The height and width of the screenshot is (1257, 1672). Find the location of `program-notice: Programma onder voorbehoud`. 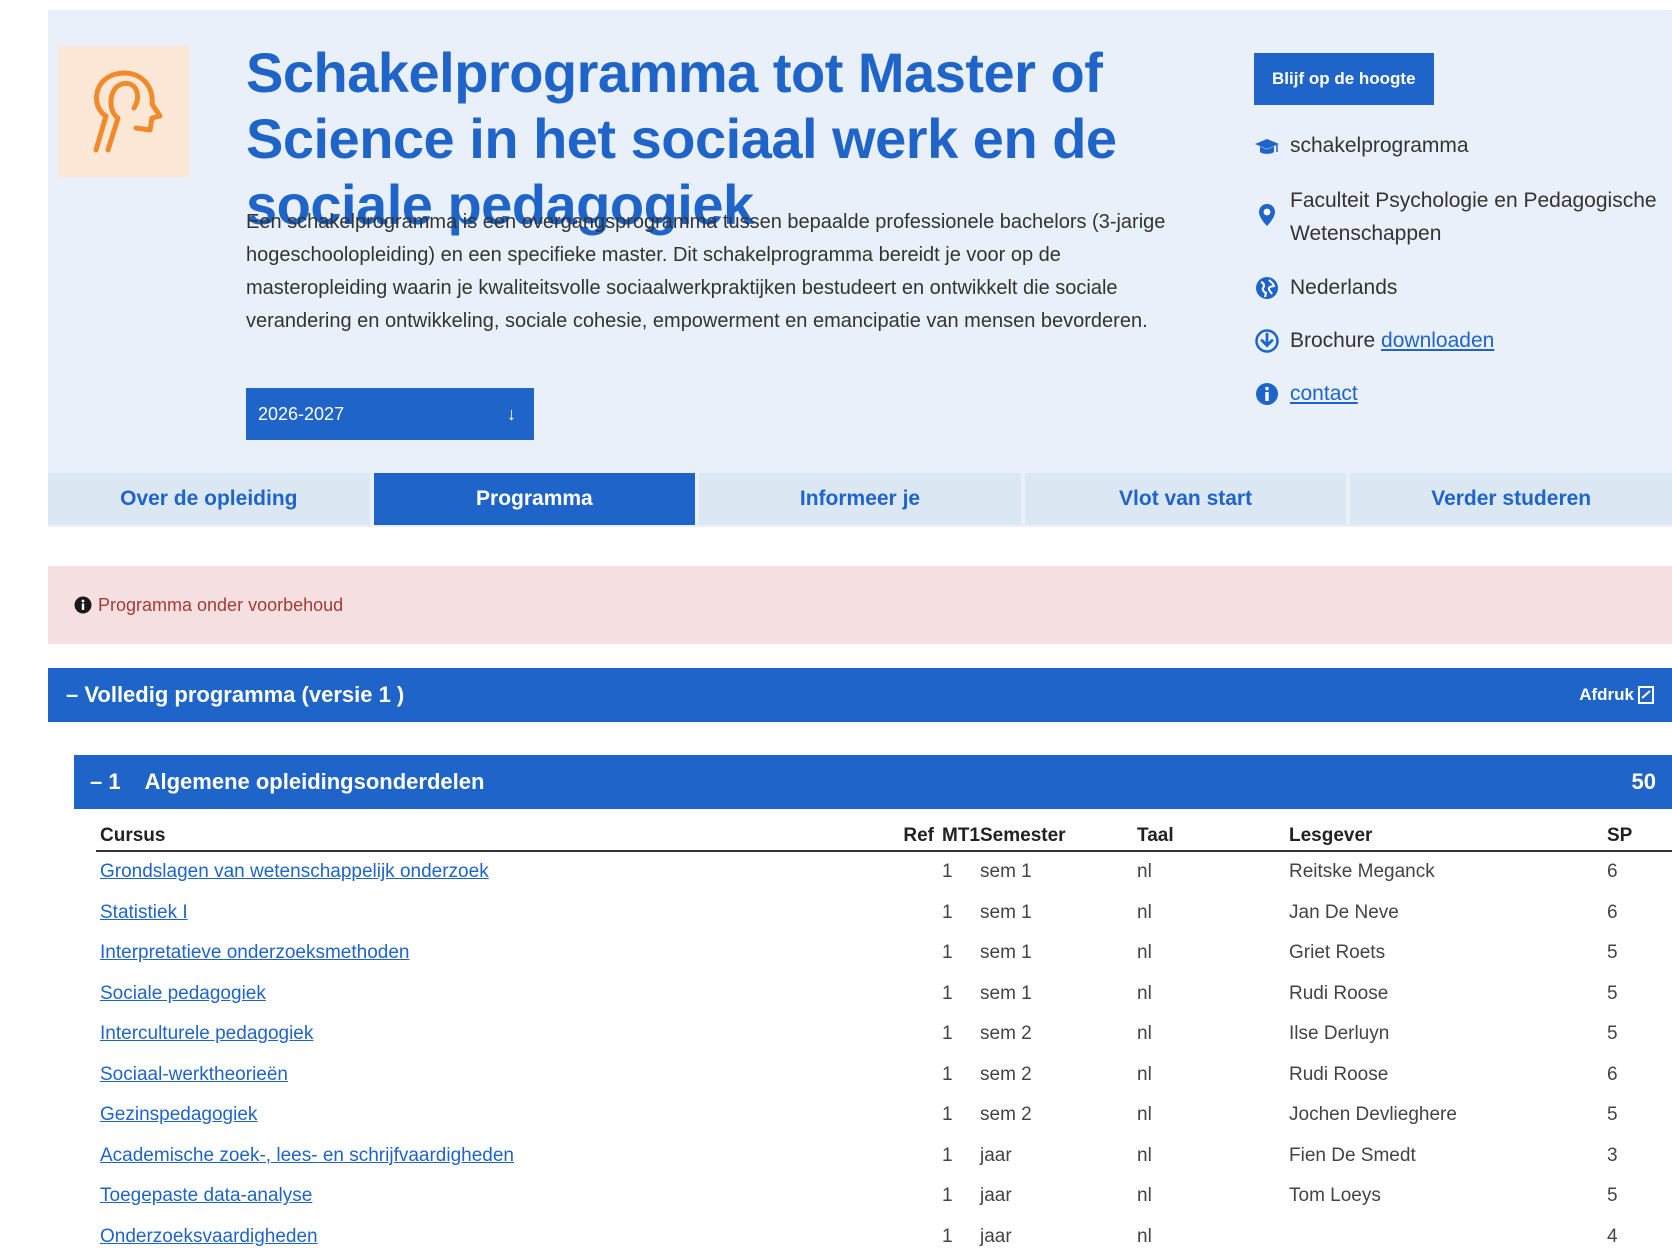

program-notice: Programma onder voorbehoud is located at coordinates (860, 605).